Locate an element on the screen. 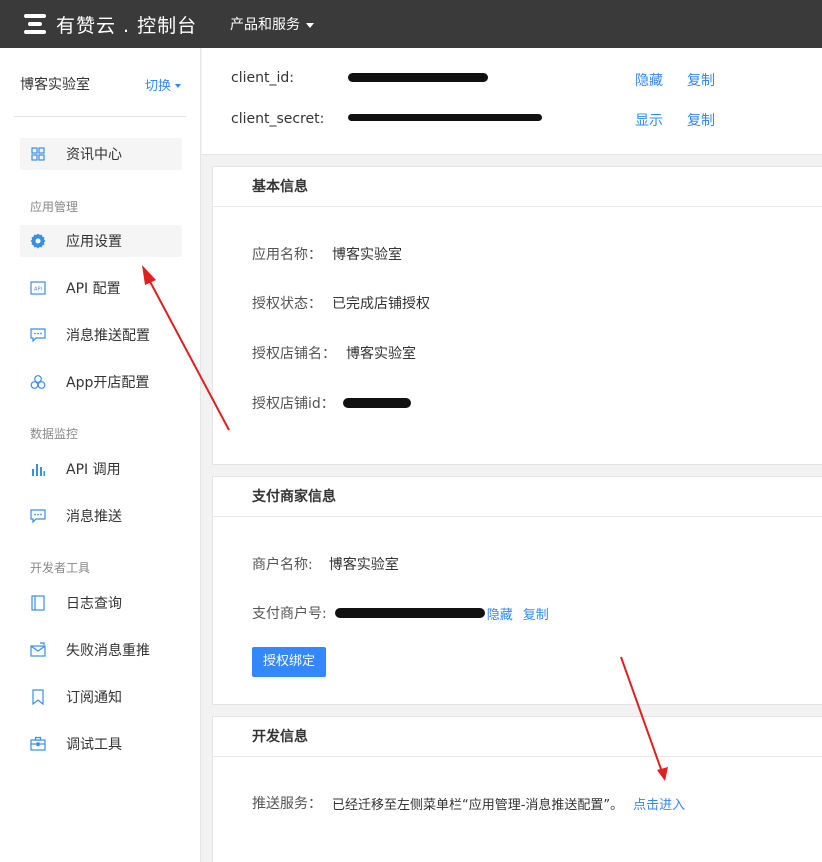  app-name-row: 应用名称： 博客实验室 is located at coordinates (327, 254).